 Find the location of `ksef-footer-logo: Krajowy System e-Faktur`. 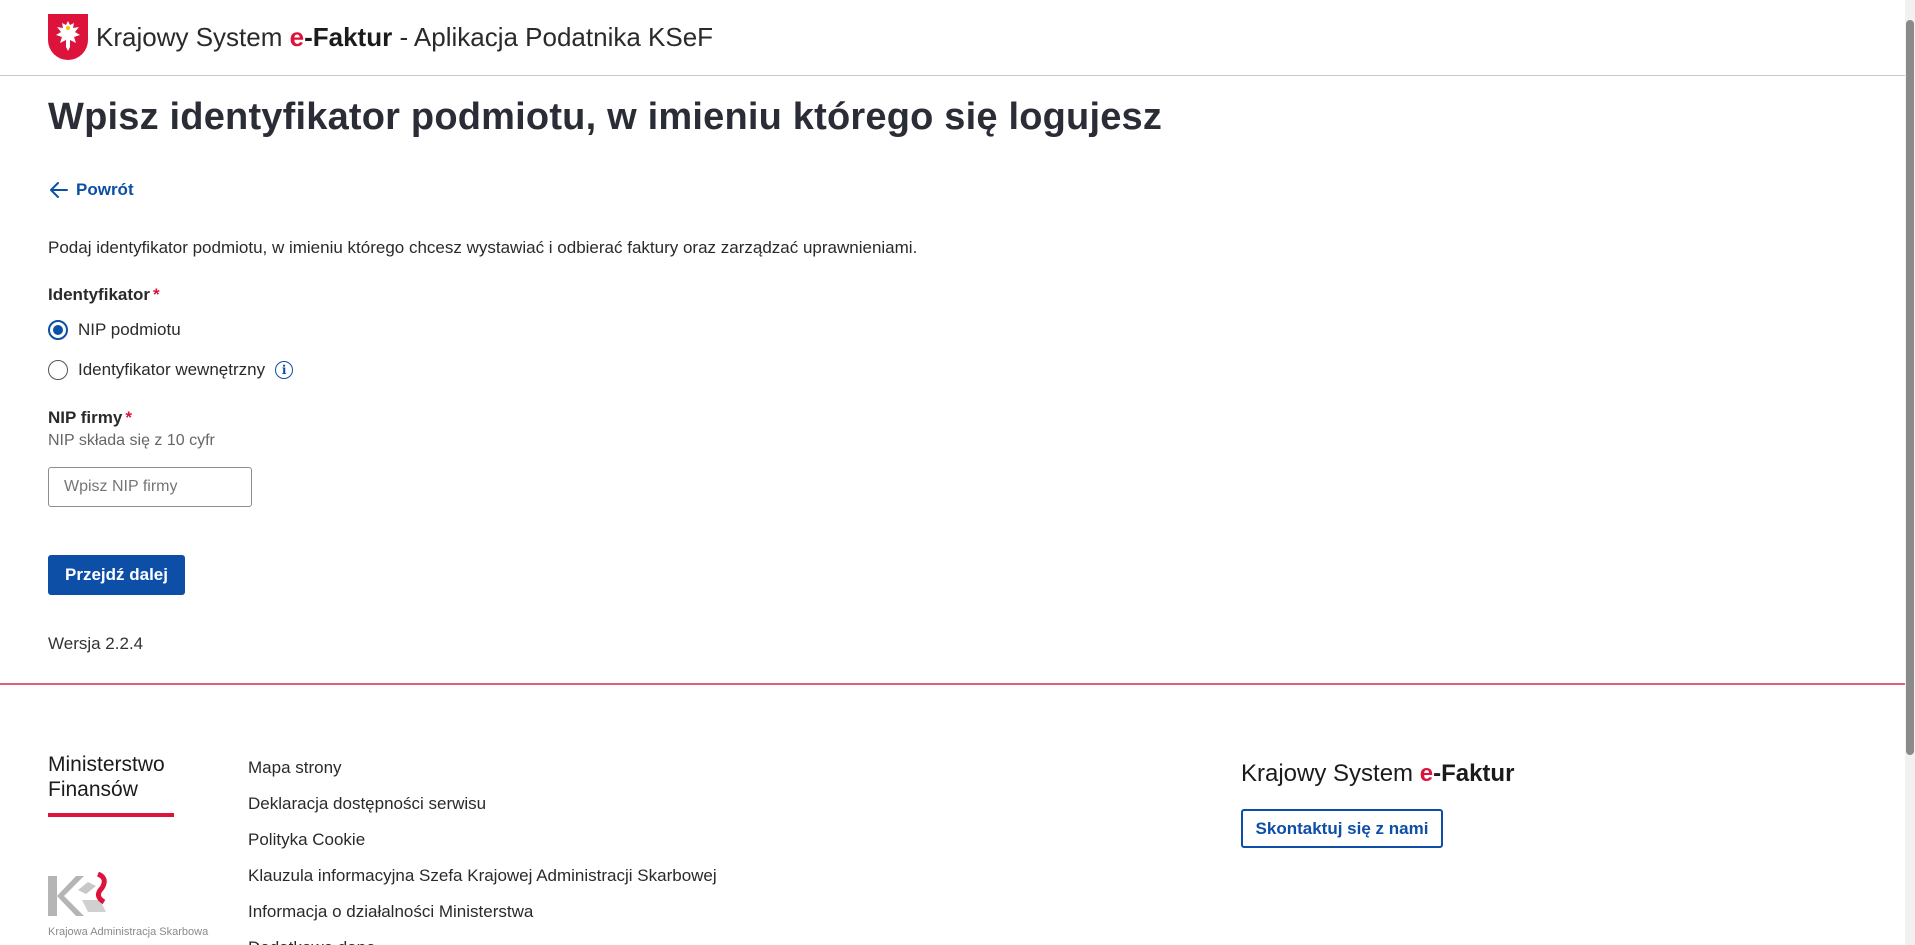

ksef-footer-logo: Krajowy System e-Faktur is located at coordinates (1377, 774).